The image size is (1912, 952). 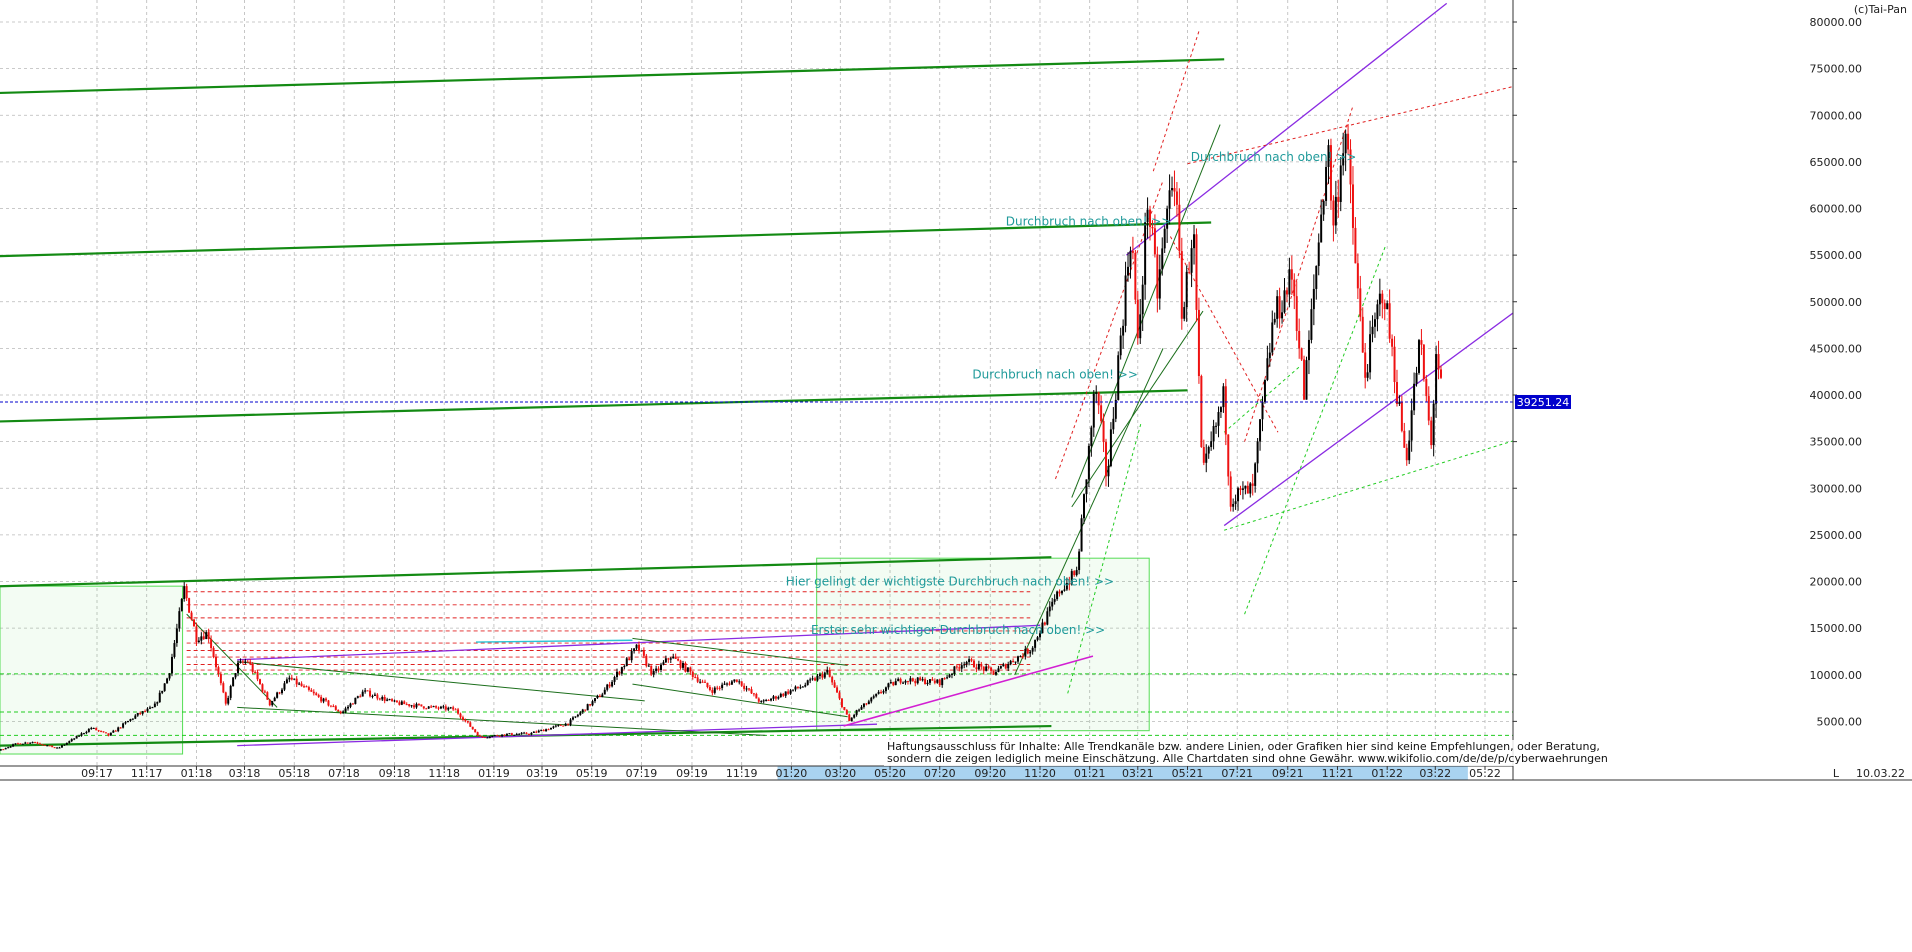 What do you see at coordinates (1338, 773) in the screenshot?
I see `x-tick-label: 11:21` at bounding box center [1338, 773].